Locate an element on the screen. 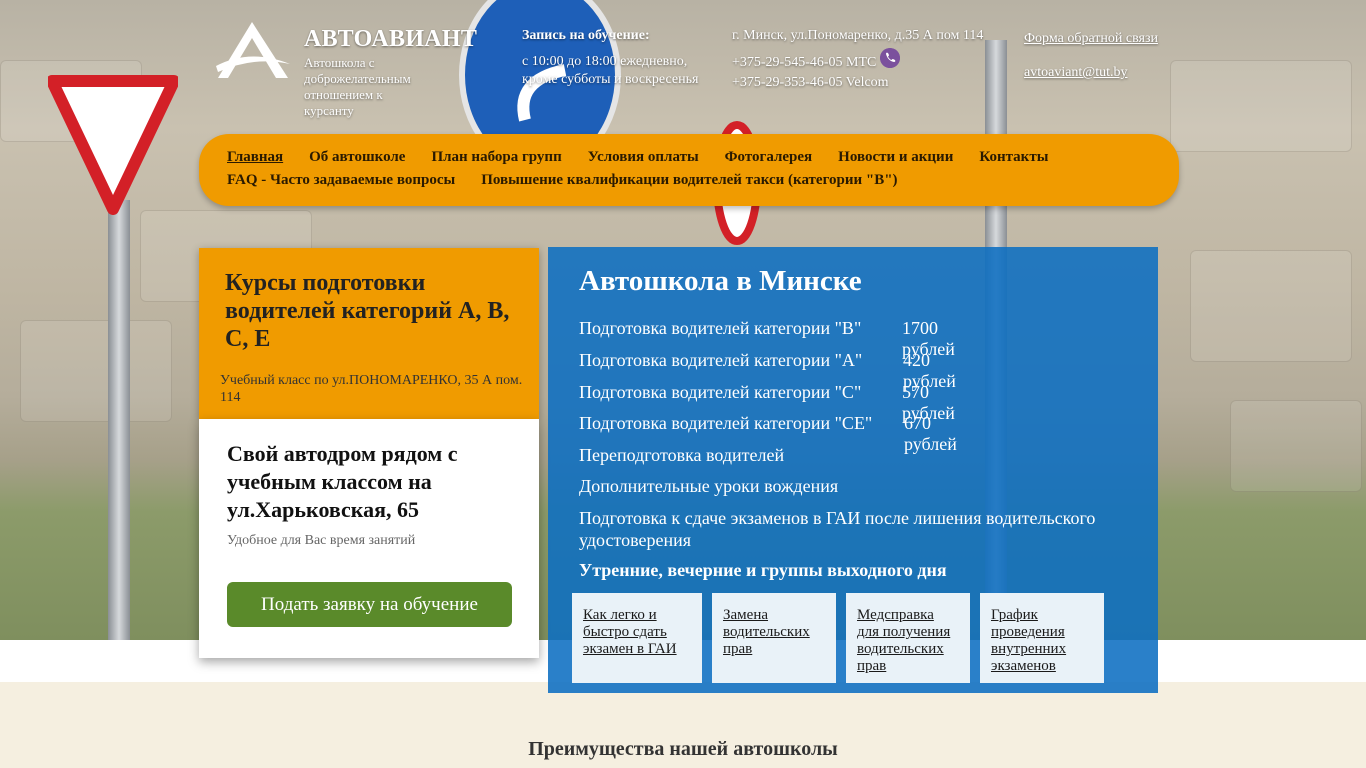  tile-link-exam-tips: Как легко и быстро сдать экзамен в ГАИ is located at coordinates (637, 632).